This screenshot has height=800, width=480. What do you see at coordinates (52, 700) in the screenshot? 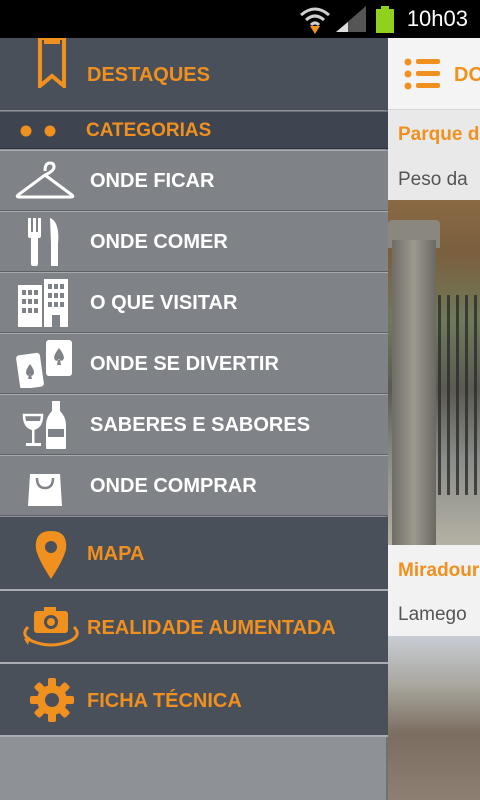
I see `gear-icon` at bounding box center [52, 700].